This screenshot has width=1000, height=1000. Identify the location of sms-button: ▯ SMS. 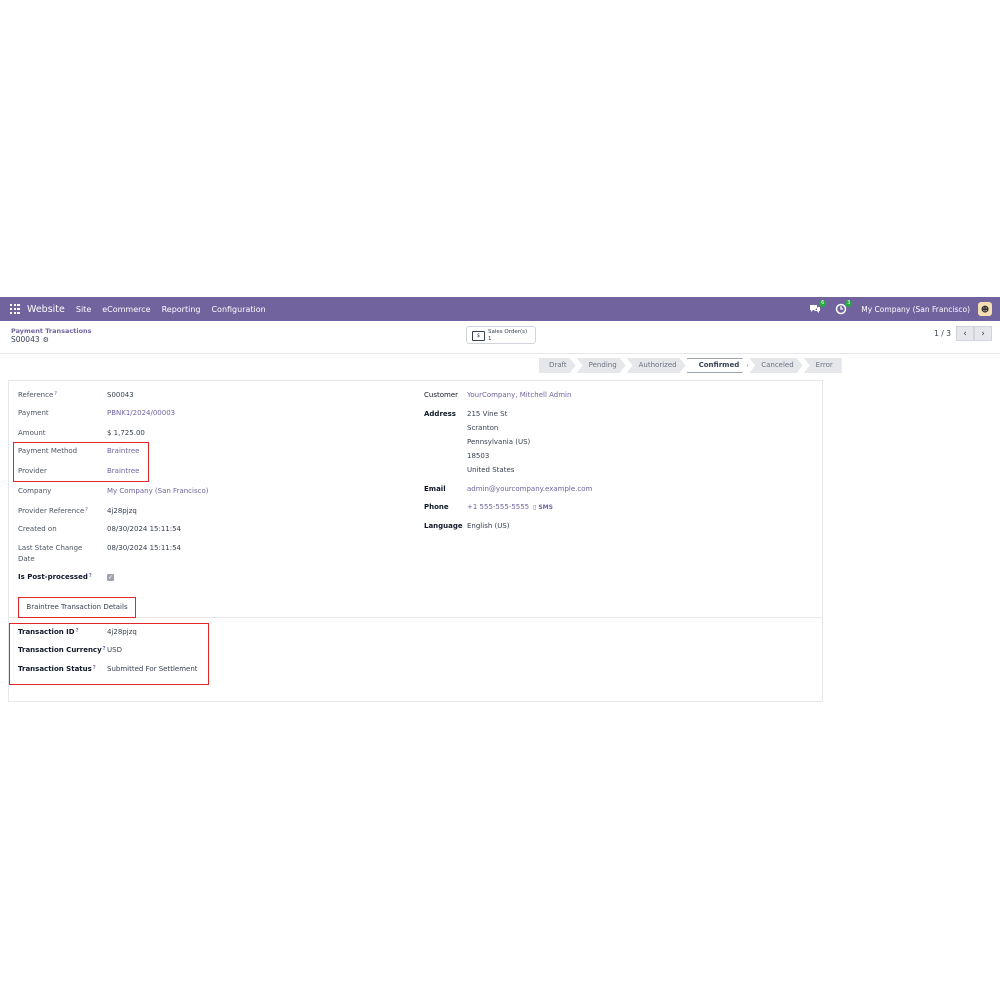
(543, 507).